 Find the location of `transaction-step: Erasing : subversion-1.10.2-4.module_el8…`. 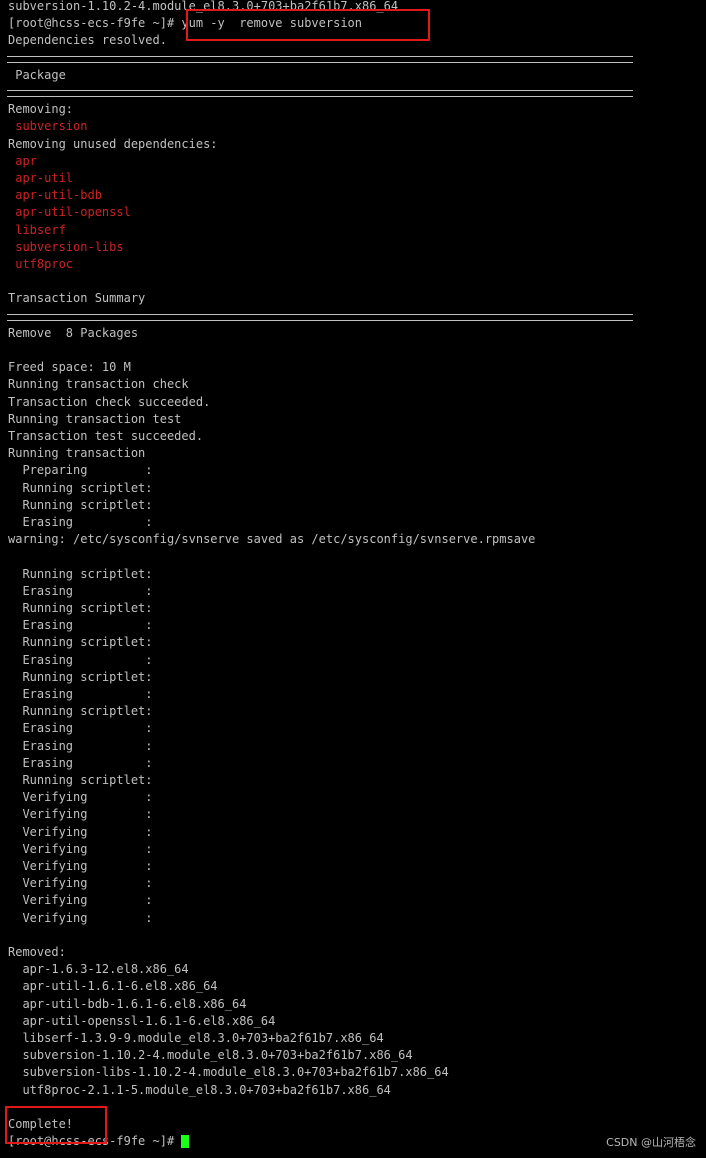

transaction-step: Erasing : subversion-1.10.2-4.module_el8… is located at coordinates (84, 522).